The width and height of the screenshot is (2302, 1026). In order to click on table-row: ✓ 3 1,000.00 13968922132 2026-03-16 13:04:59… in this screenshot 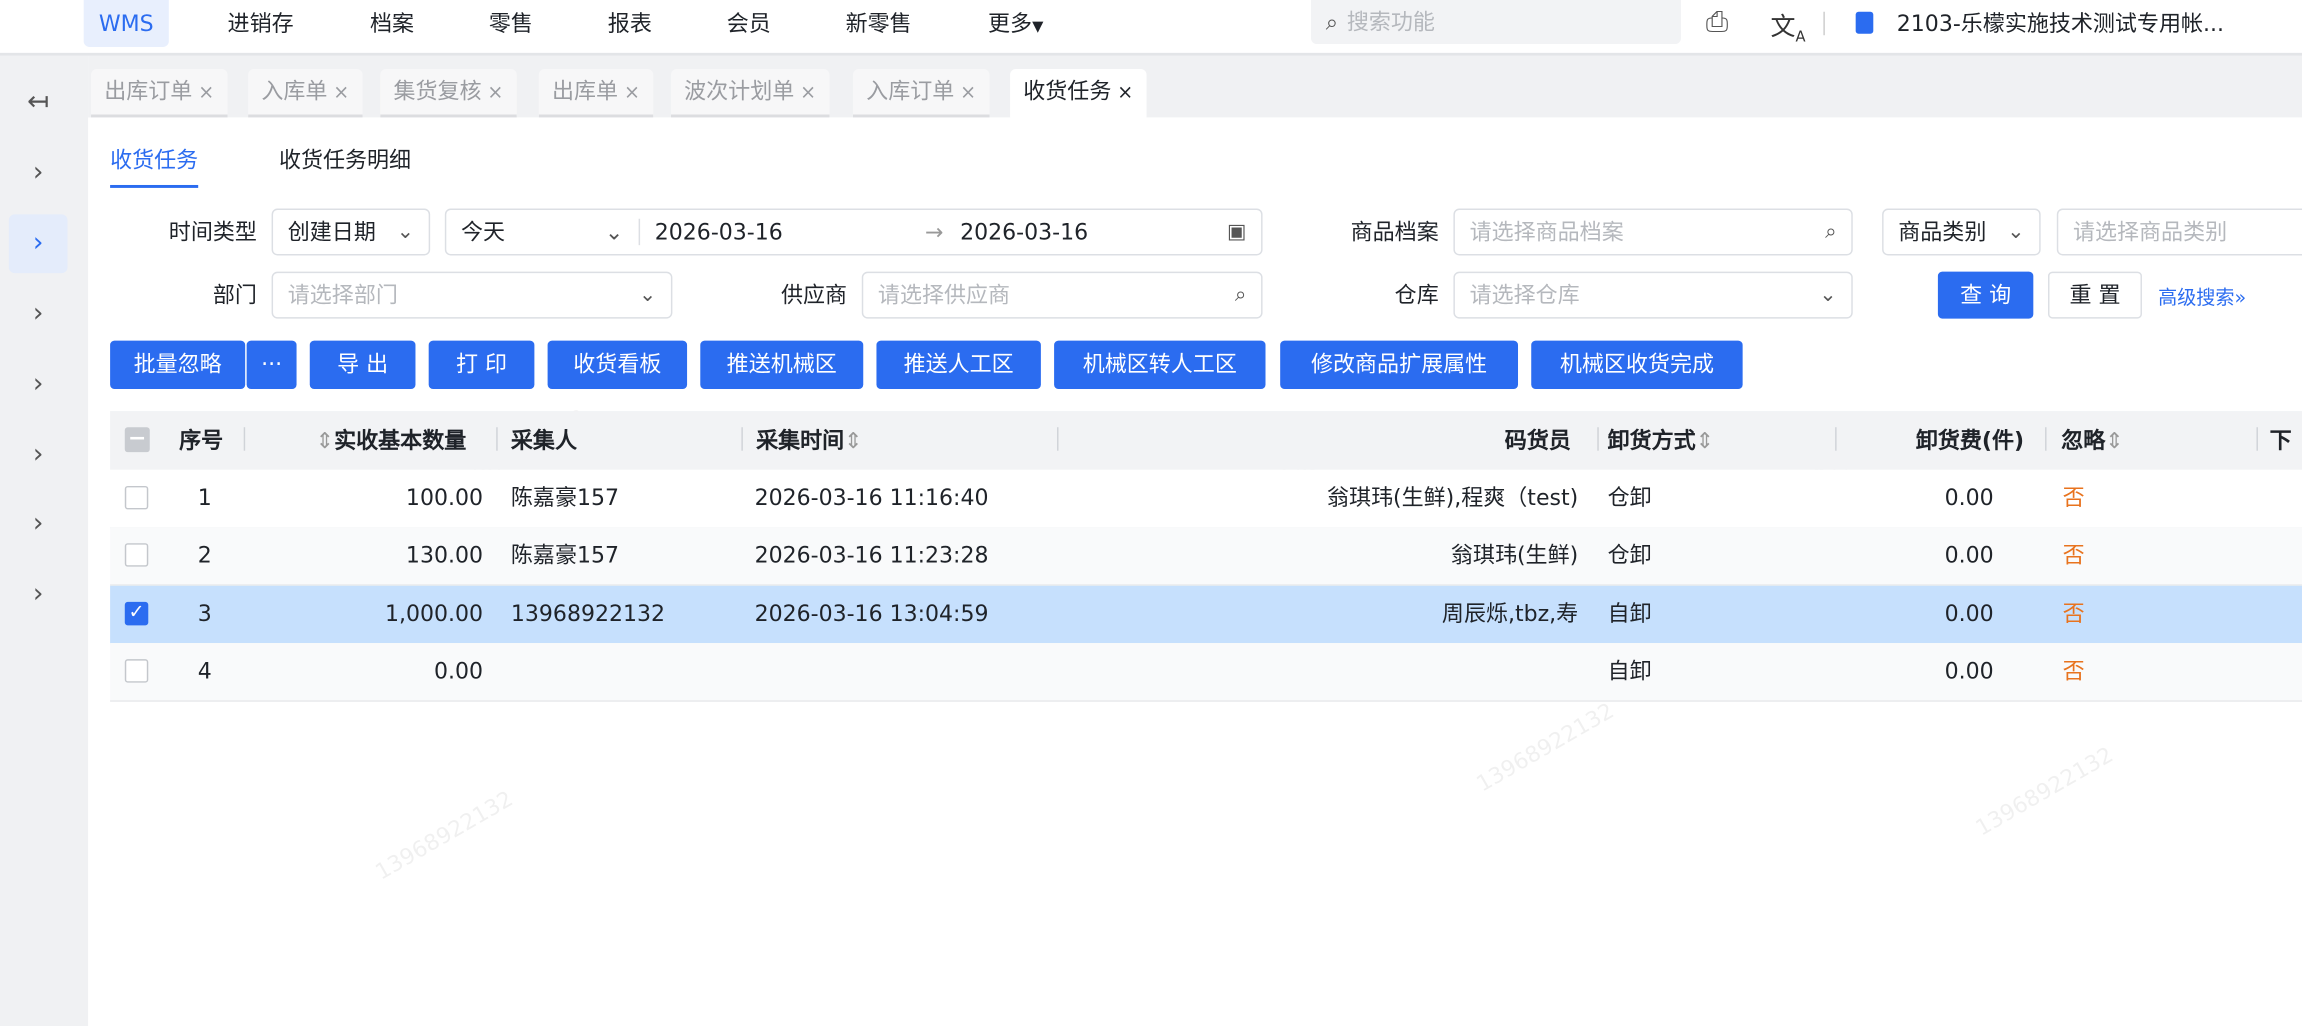, I will do `click(1206, 614)`.